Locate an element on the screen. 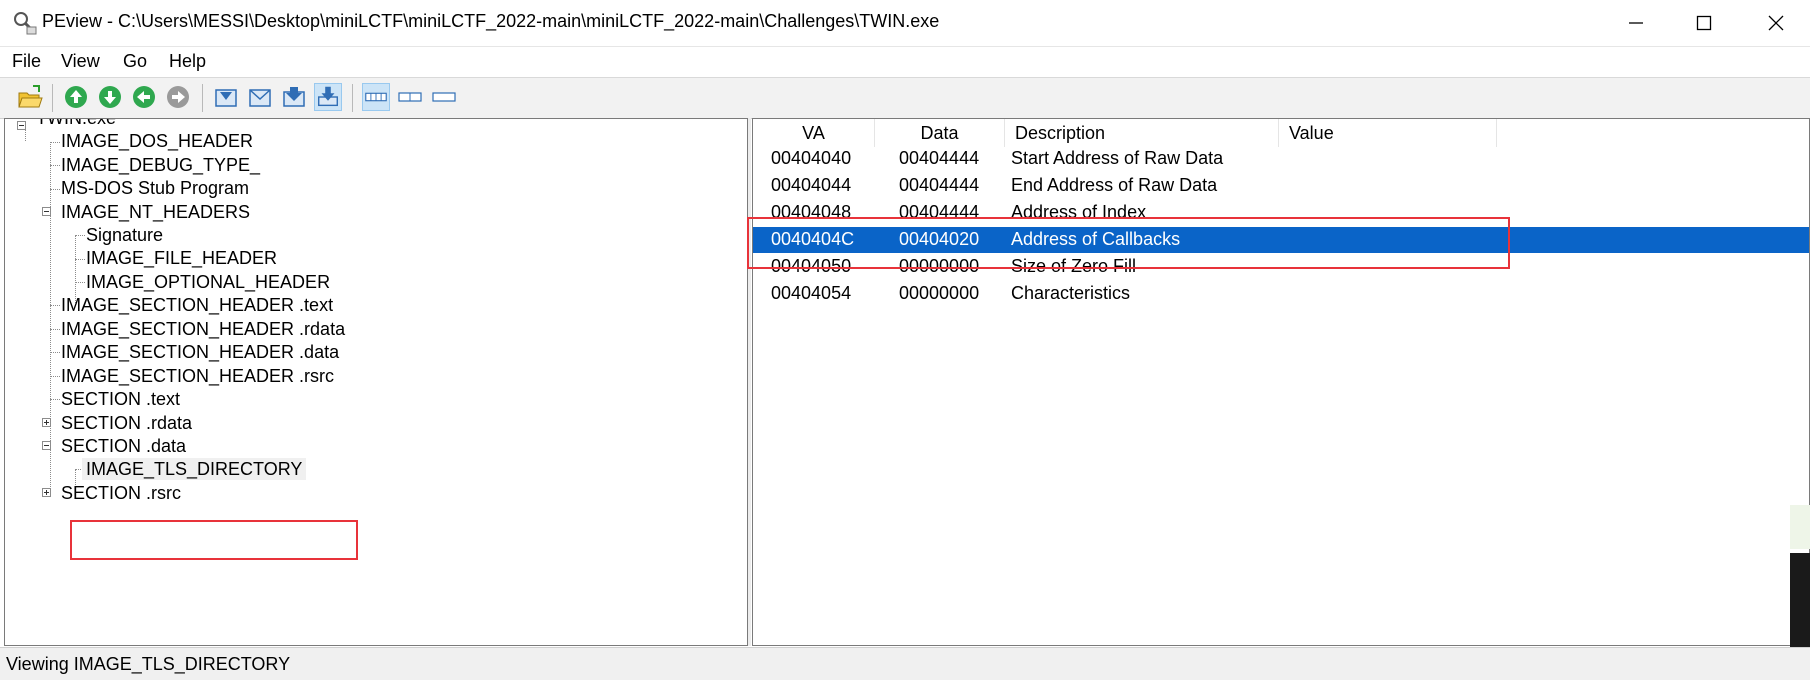  view-next-button is located at coordinates (294, 97).